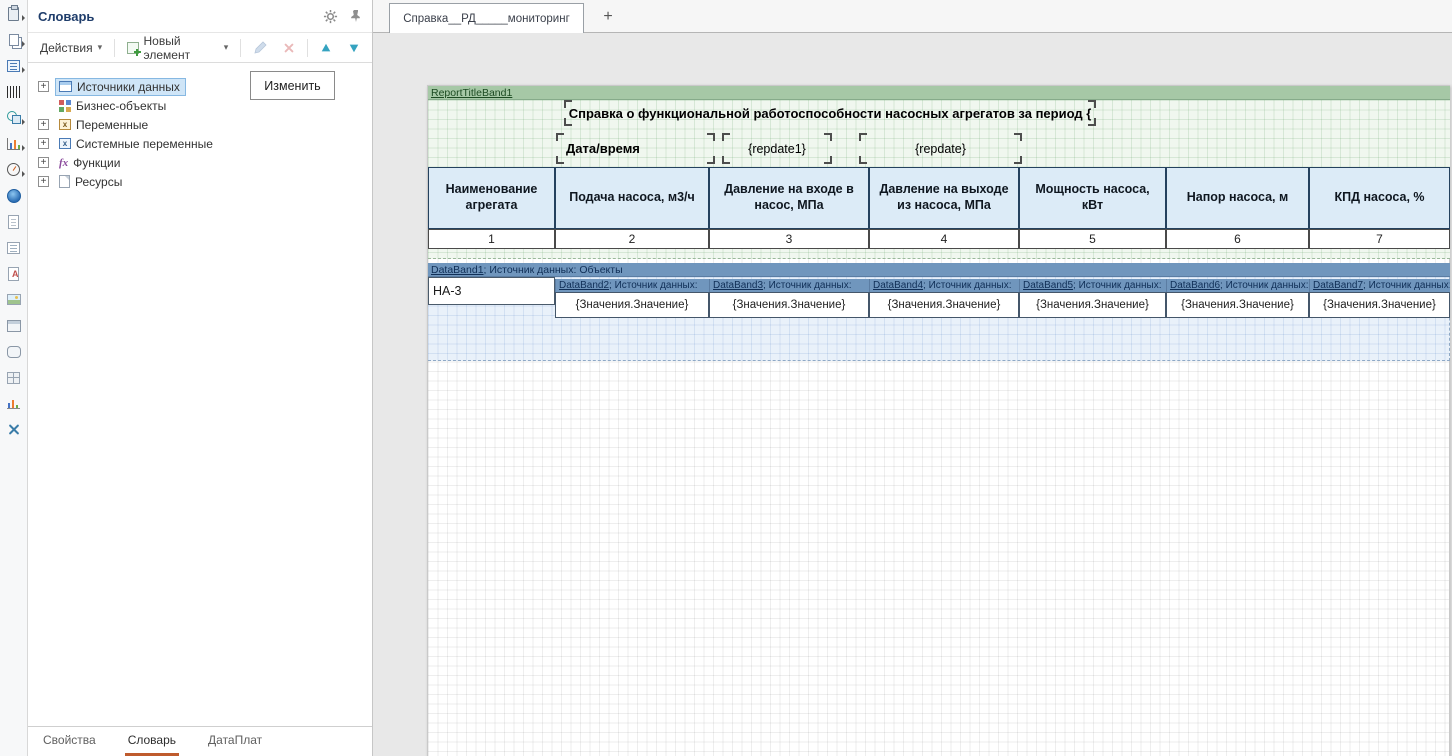 The image size is (1452, 756). What do you see at coordinates (71, 48) in the screenshot?
I see `actions-button: Действия ▾` at bounding box center [71, 48].